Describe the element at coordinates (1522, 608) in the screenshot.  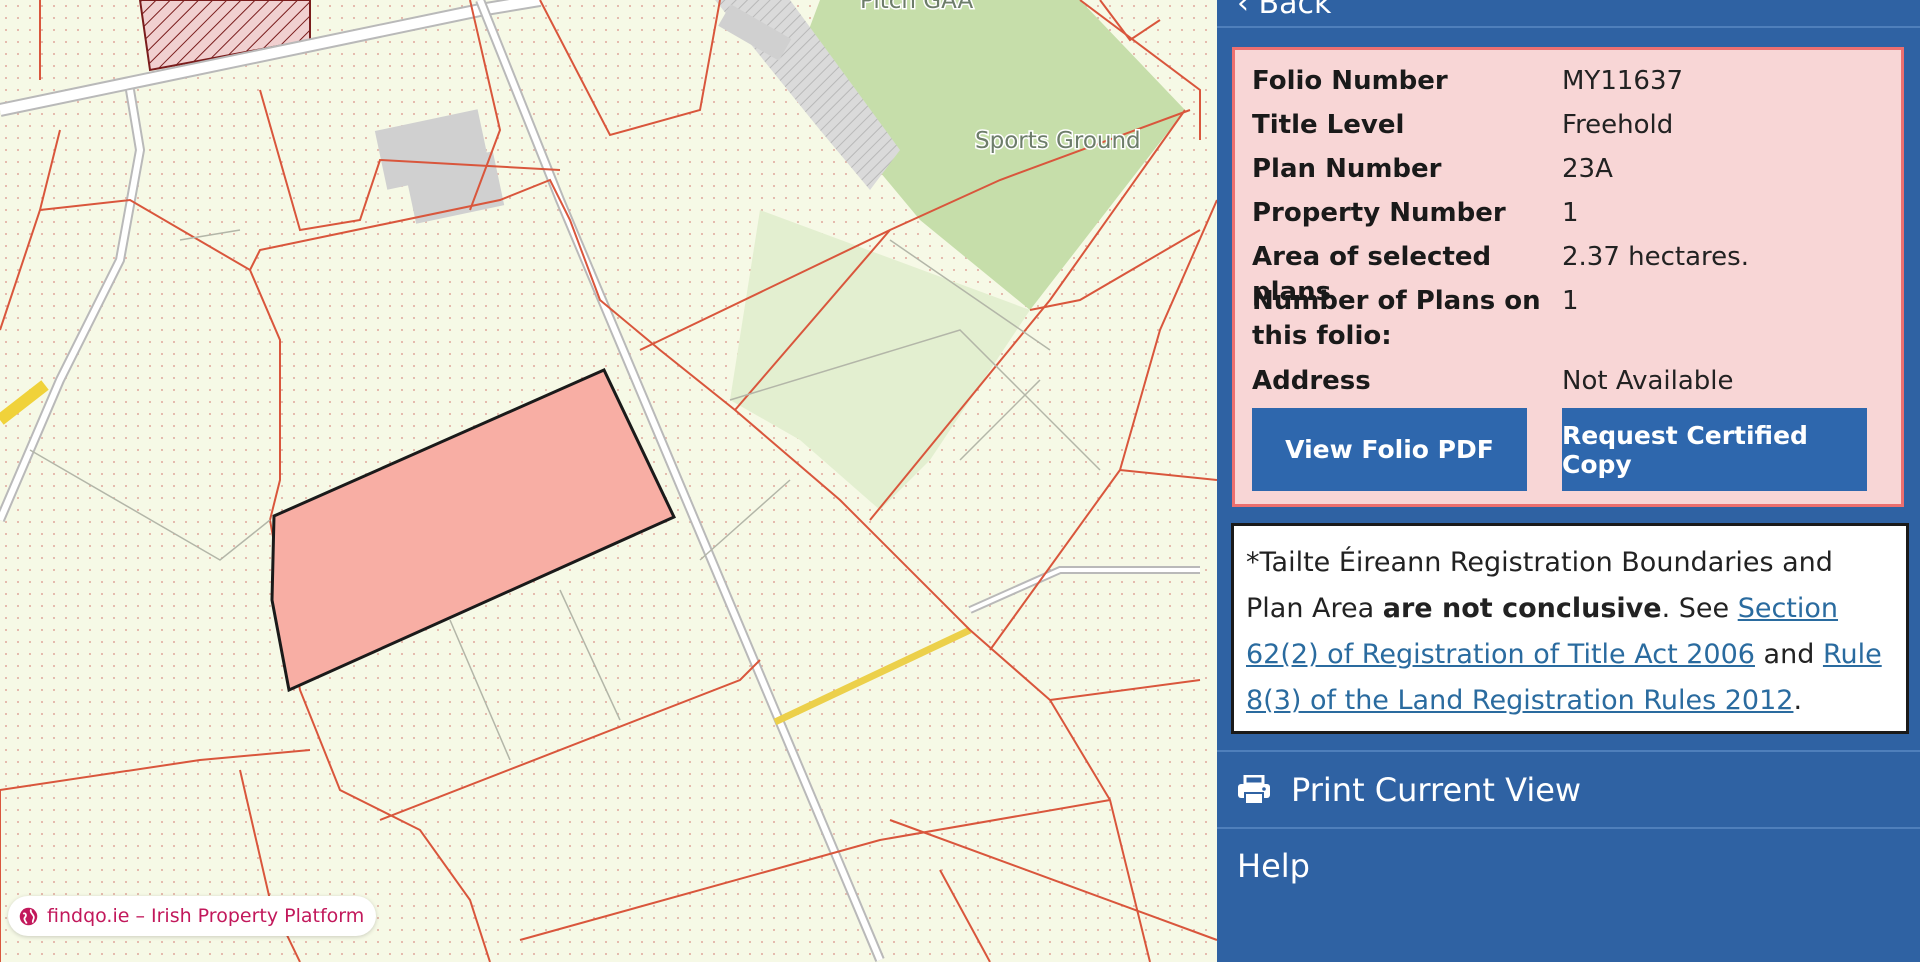
I see `disclaimer-emphasis: are not conclusive` at that location.